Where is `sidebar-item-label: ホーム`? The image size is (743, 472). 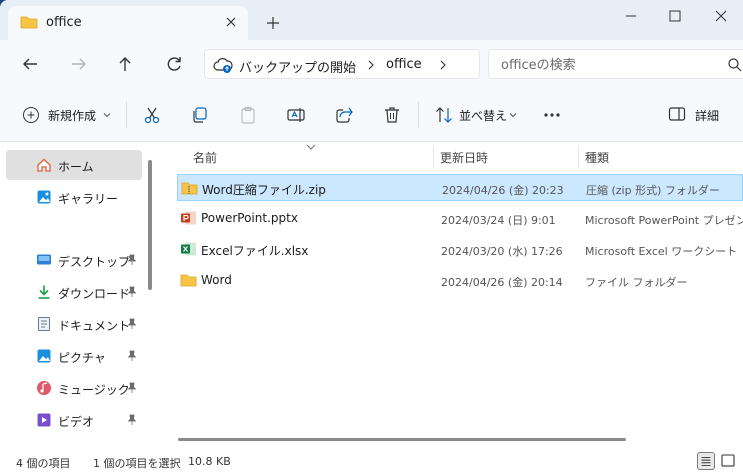
sidebar-item-label: ホーム is located at coordinates (76, 167).